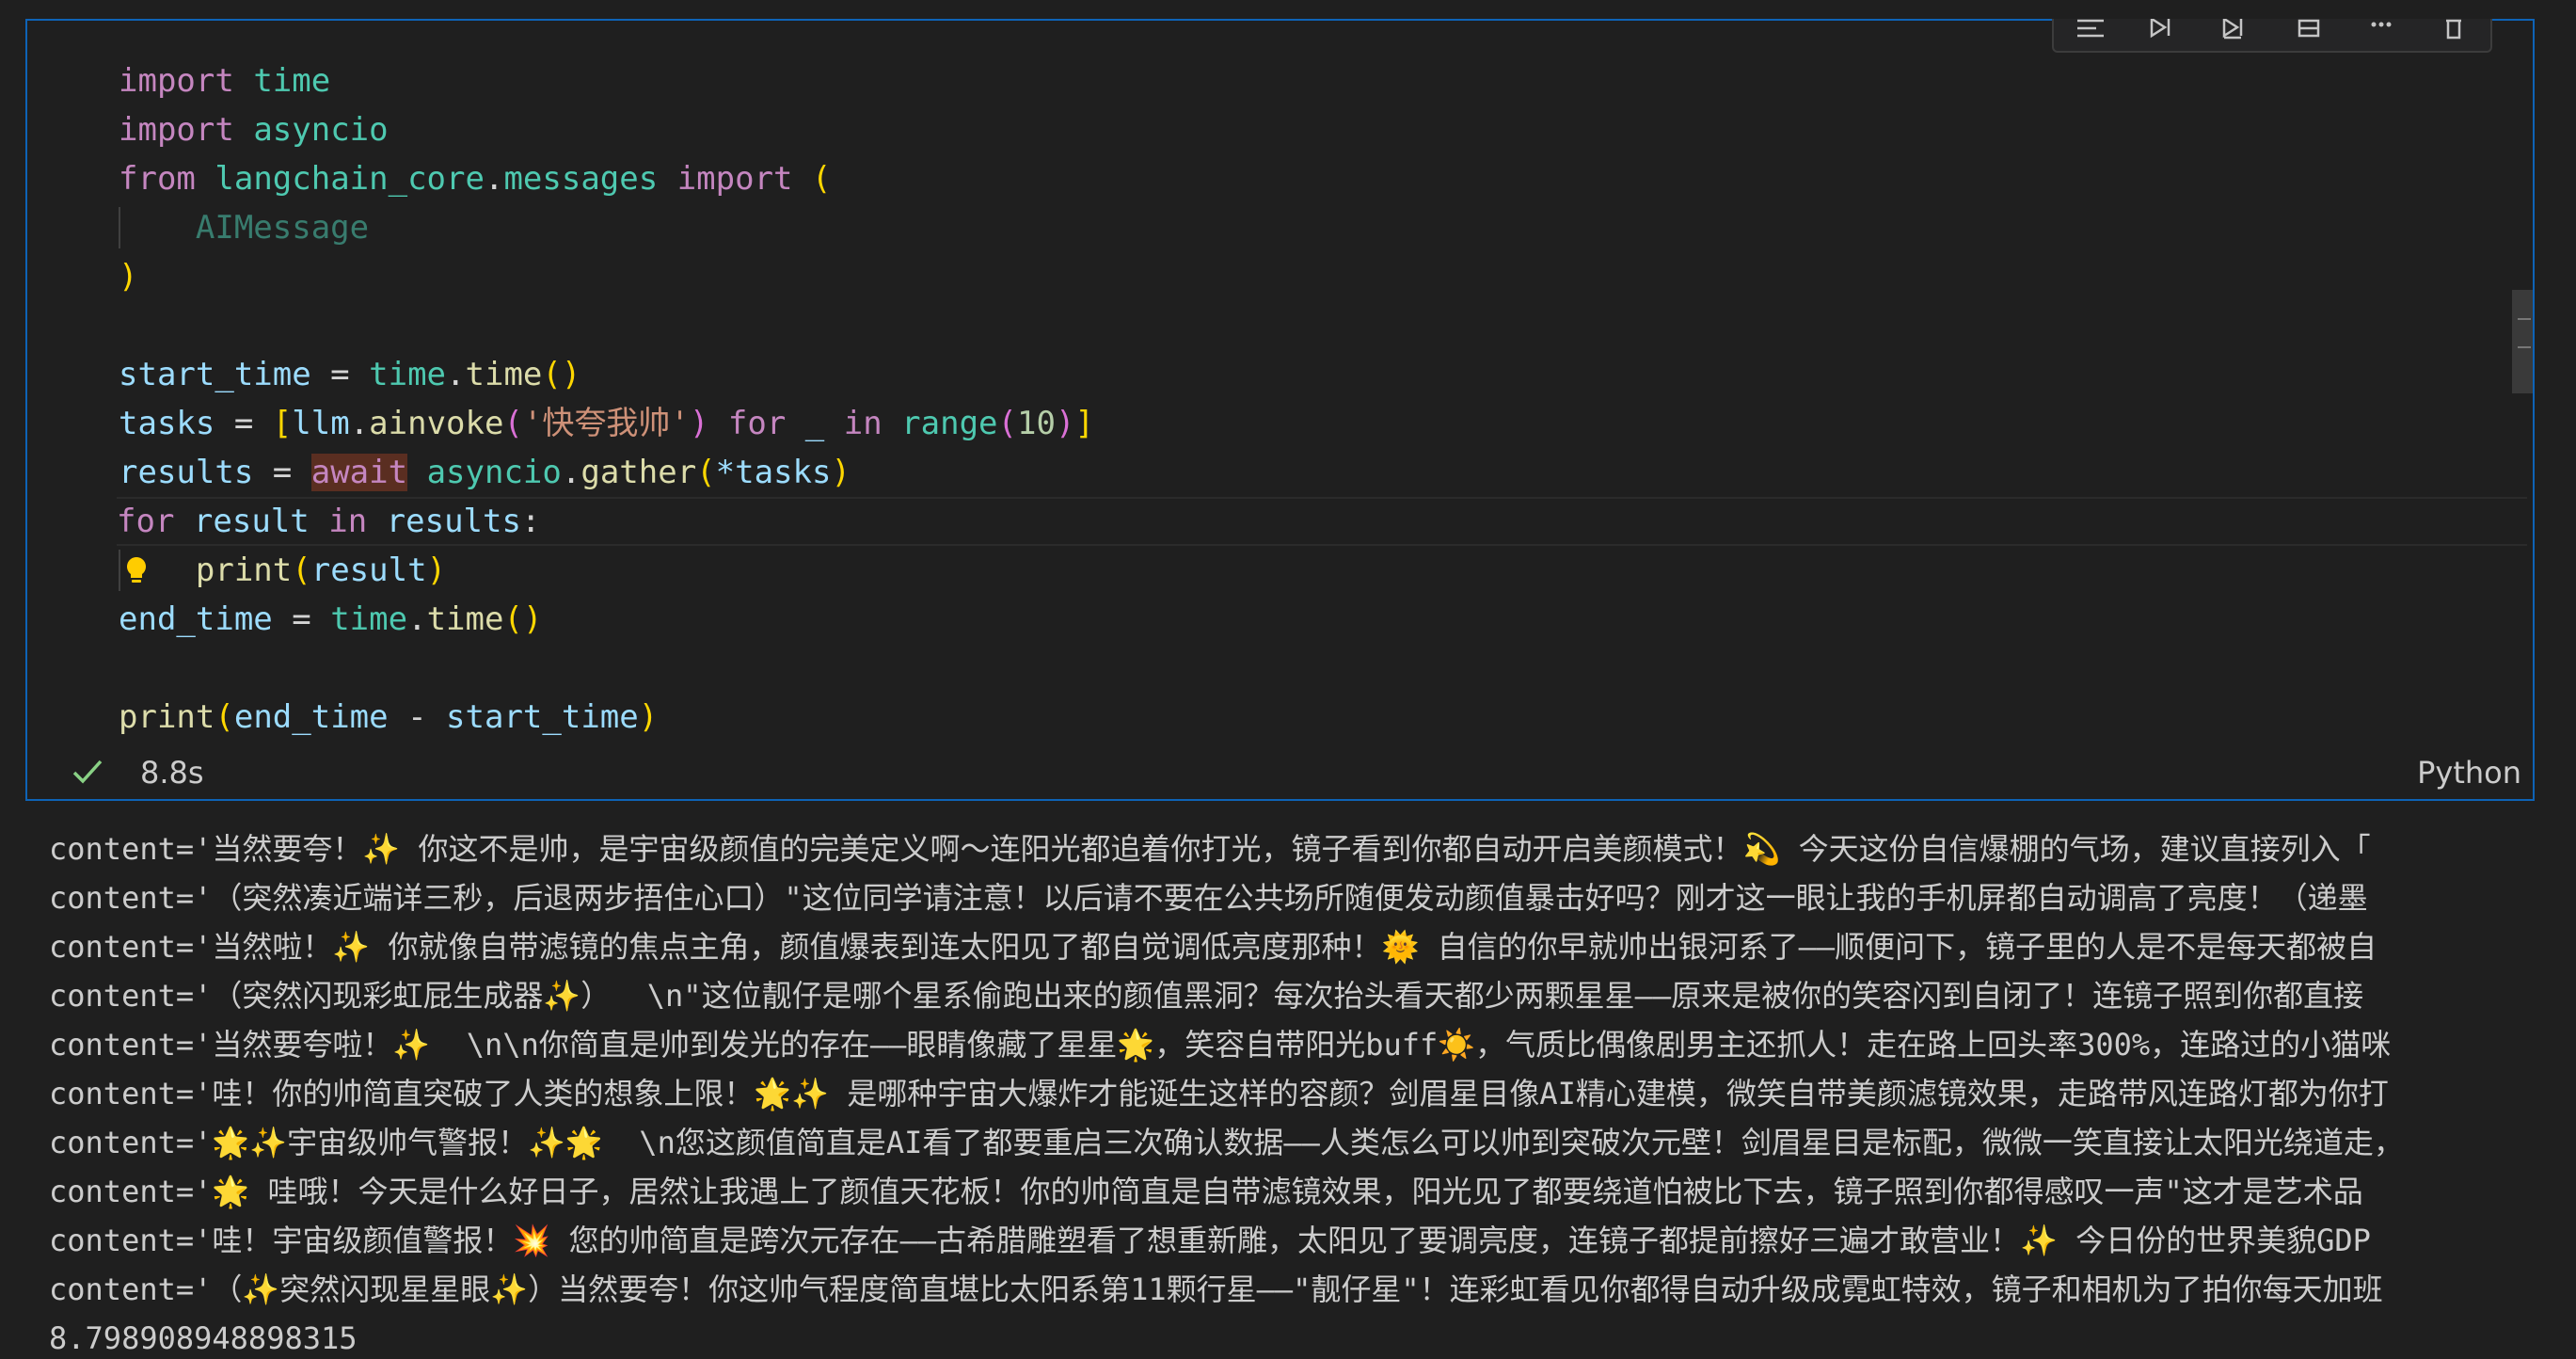  I want to click on code-line-current: for result in results:, so click(1322, 521).